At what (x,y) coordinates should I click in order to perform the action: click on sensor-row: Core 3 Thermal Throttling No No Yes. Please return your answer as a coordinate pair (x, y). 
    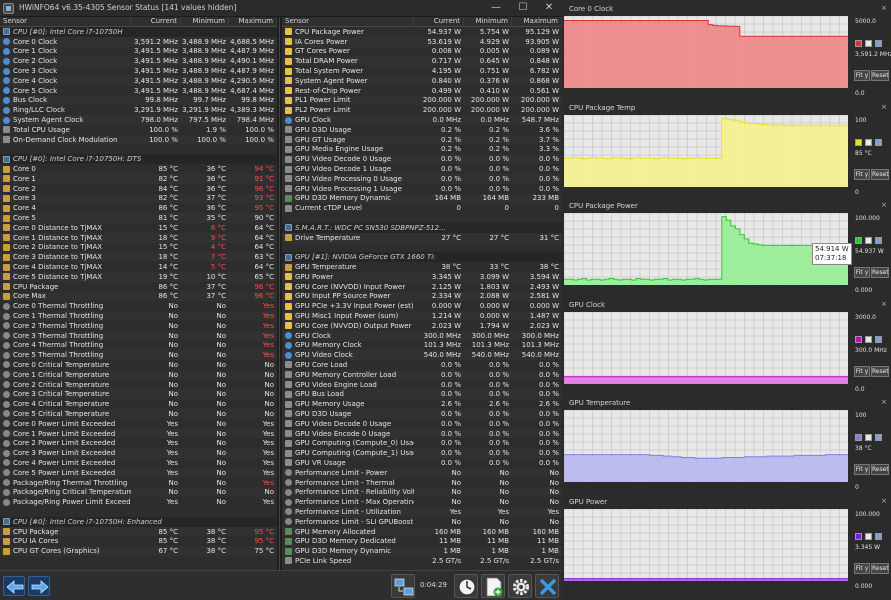
    Looking at the image, I should click on (138, 335).